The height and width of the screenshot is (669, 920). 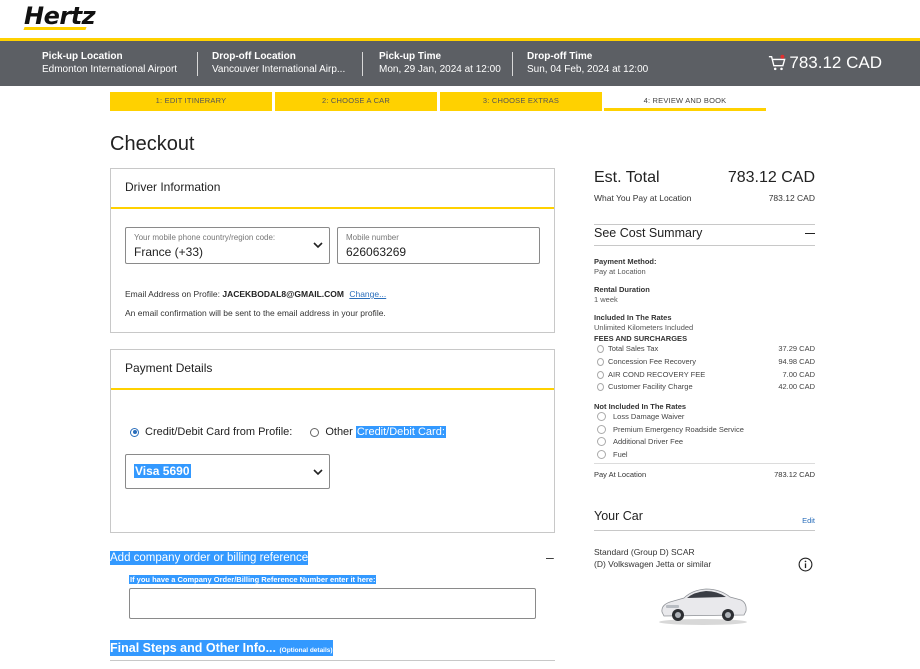 What do you see at coordinates (162, 471) in the screenshot?
I see `saved-card-value: Visa 5690` at bounding box center [162, 471].